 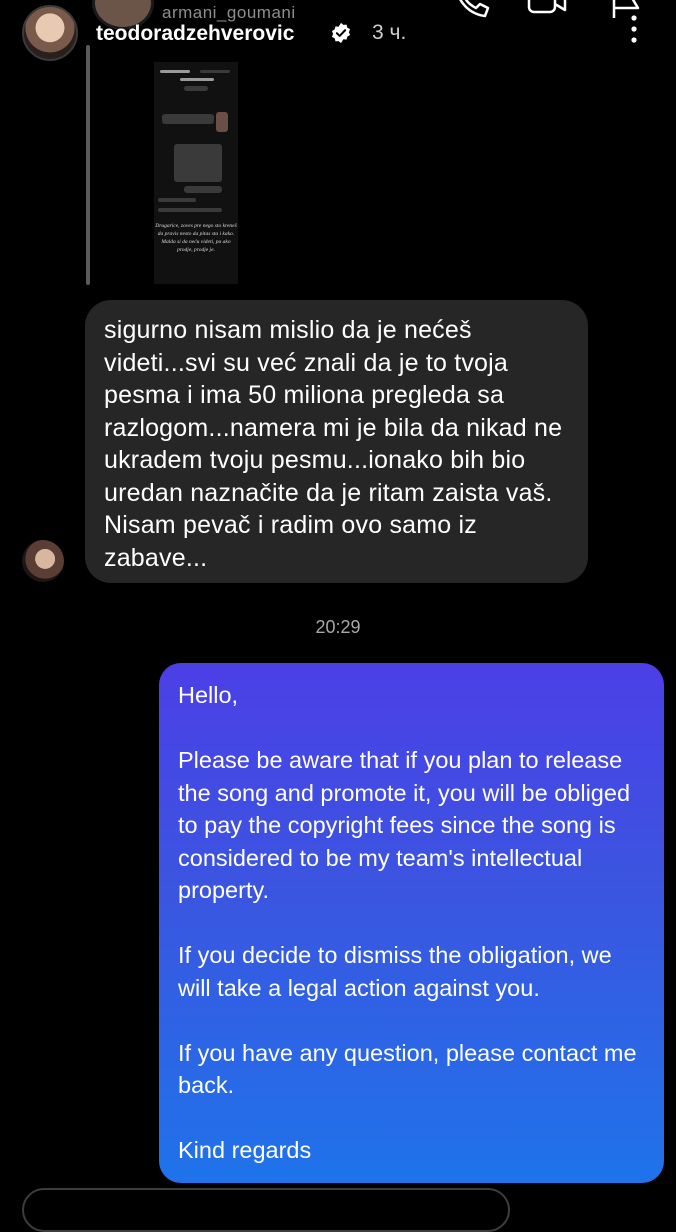 I want to click on message-closing: Kind regards, so click(x=245, y=1150).